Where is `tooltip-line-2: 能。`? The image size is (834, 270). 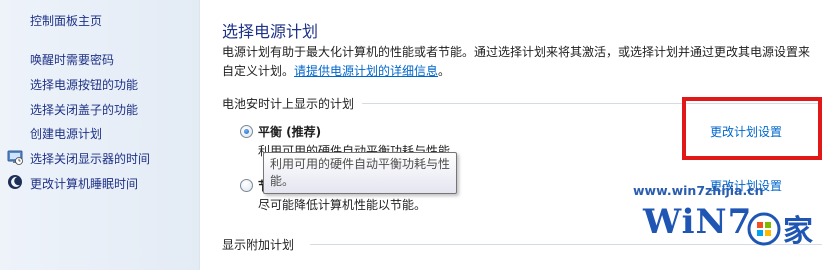 tooltip-line-2: 能。 is located at coordinates (282, 181).